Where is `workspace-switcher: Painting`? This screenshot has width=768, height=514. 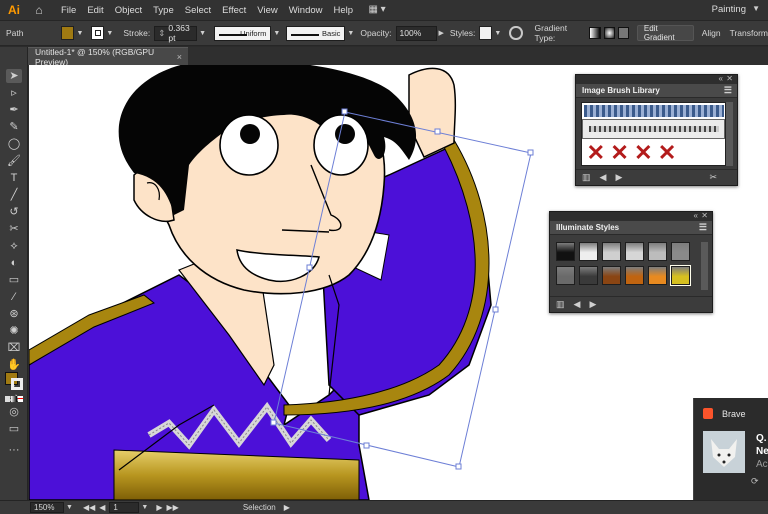 workspace-switcher: Painting is located at coordinates (729, 9).